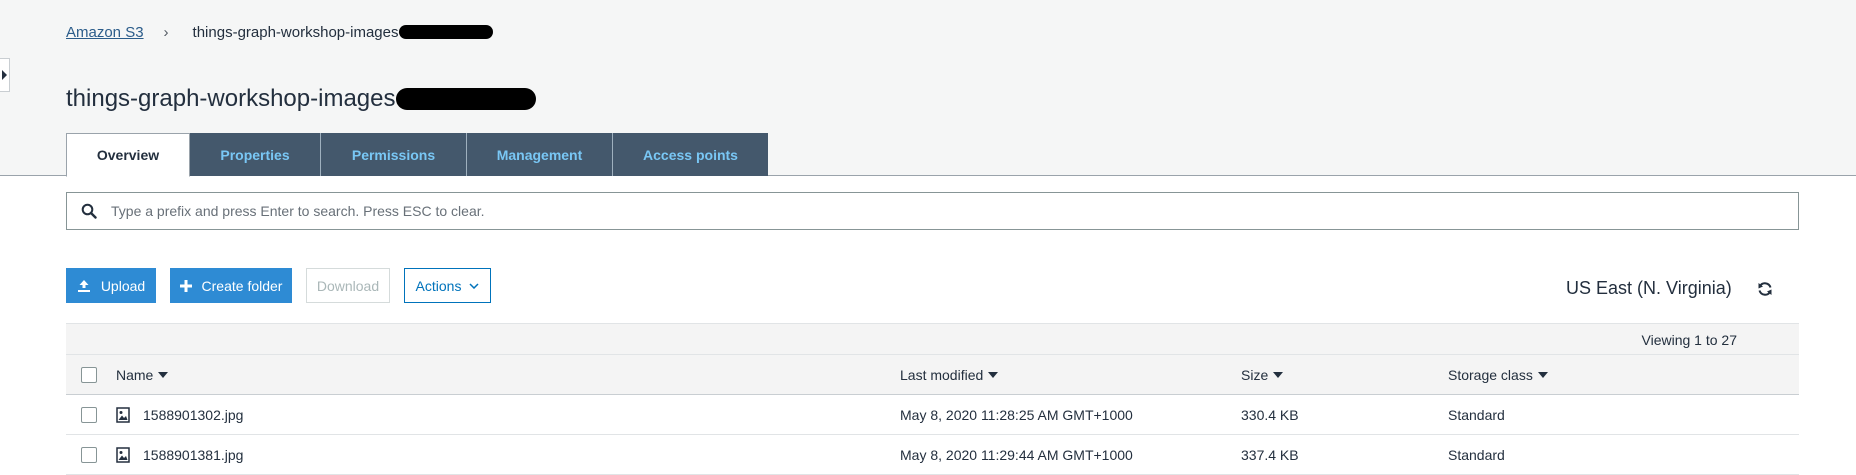  I want to click on upload-button: Upload, so click(111, 285).